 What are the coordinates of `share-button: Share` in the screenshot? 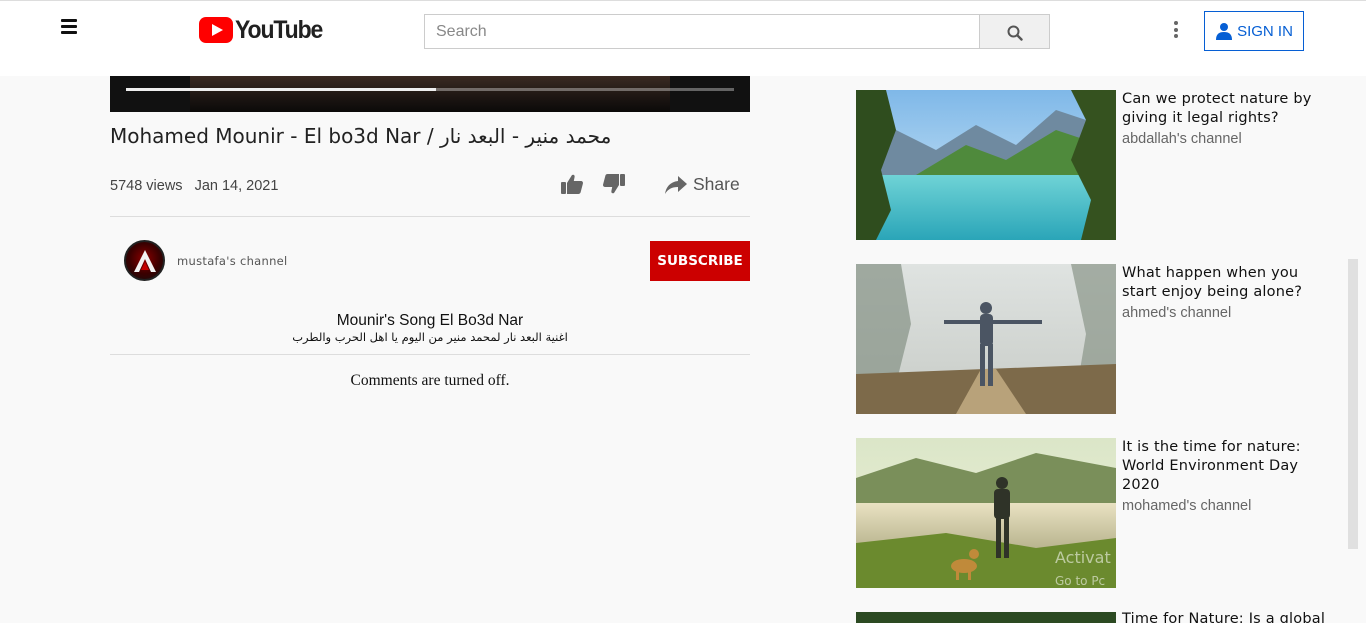 It's located at (702, 184).